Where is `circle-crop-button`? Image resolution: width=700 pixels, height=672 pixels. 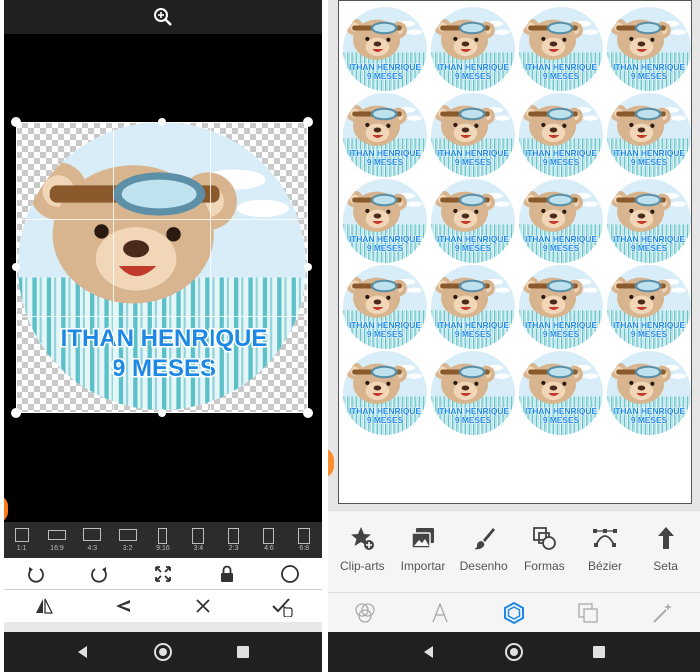 circle-crop-button is located at coordinates (290, 574).